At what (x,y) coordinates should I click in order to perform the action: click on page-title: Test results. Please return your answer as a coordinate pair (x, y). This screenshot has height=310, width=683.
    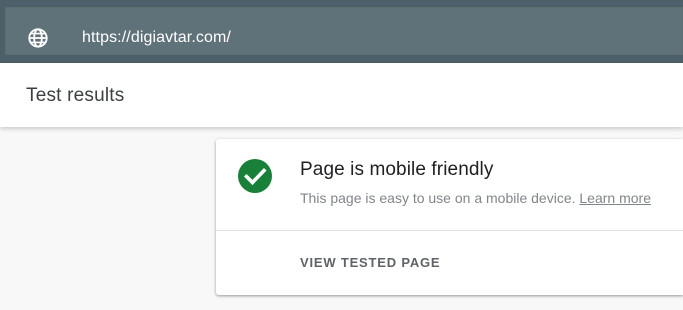
    Looking at the image, I should click on (75, 95).